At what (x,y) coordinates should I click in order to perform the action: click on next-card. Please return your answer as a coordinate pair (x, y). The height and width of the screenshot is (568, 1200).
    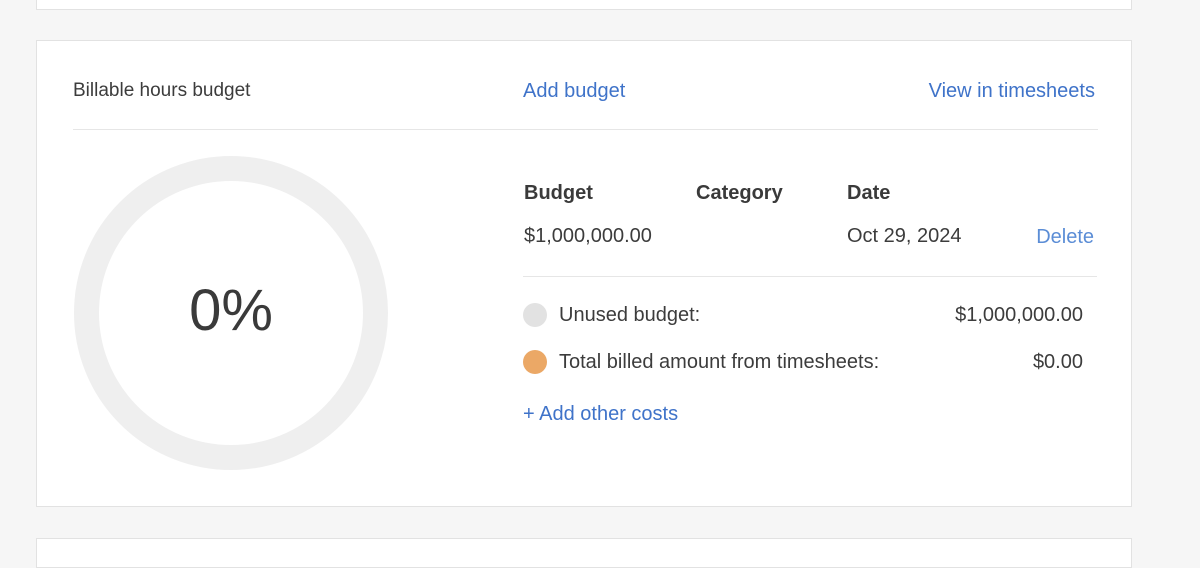
    Looking at the image, I should click on (584, 553).